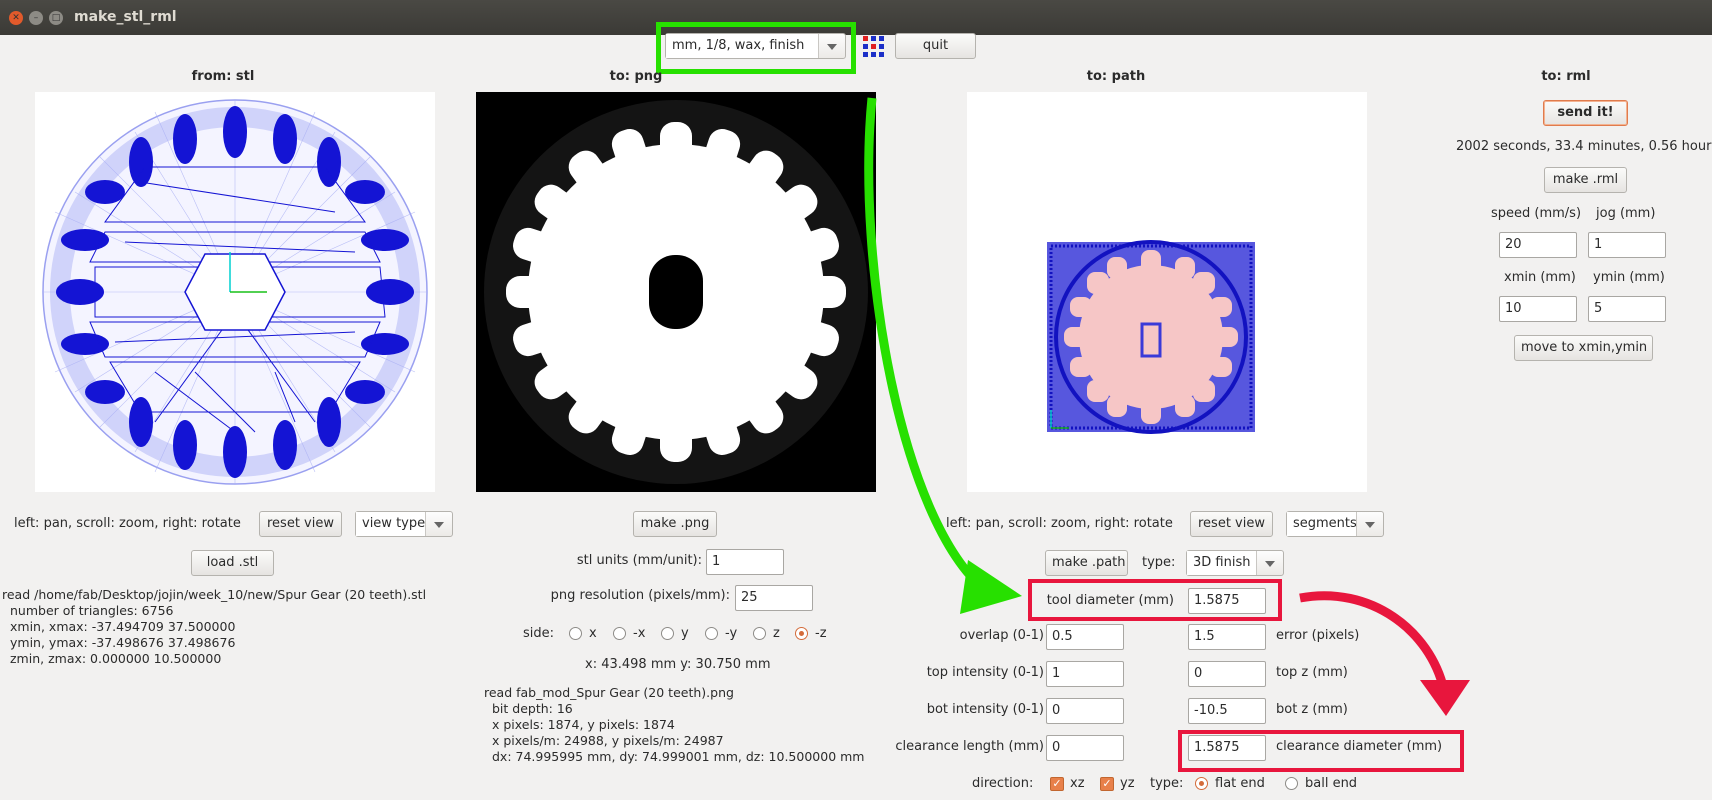 This screenshot has height=800, width=1712. Describe the element at coordinates (991, 587) in the screenshot. I see `green-arrow-head` at that location.